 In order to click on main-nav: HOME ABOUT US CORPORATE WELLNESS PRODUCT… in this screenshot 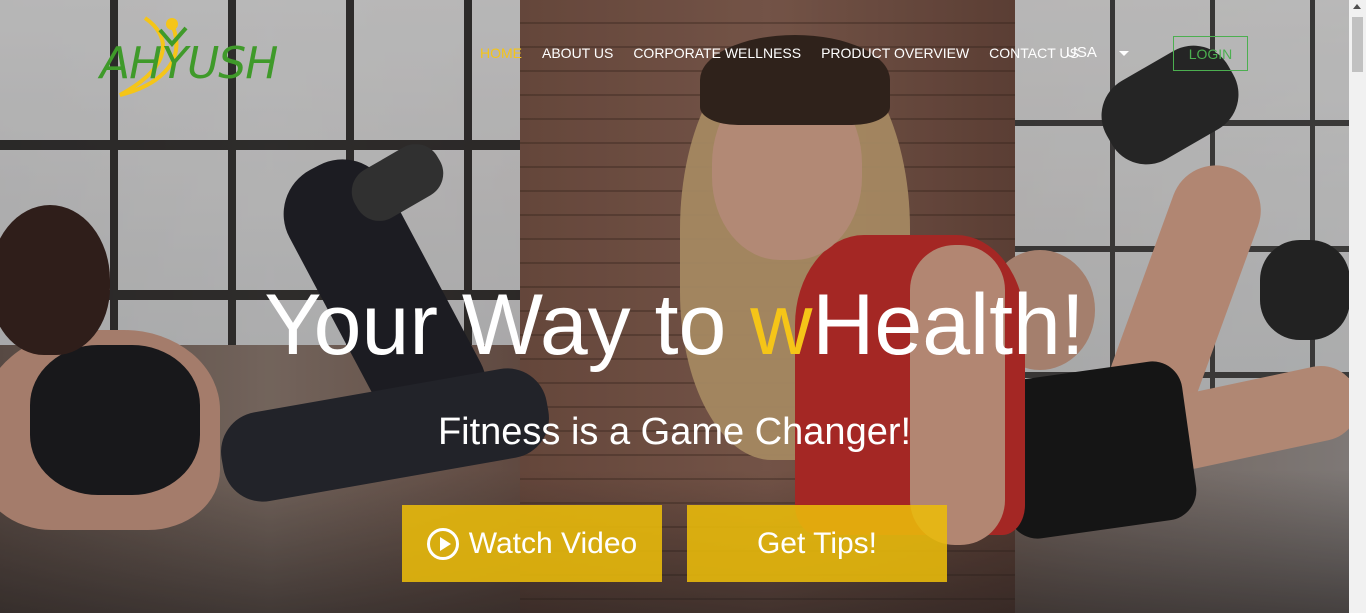, I will do `click(789, 53)`.